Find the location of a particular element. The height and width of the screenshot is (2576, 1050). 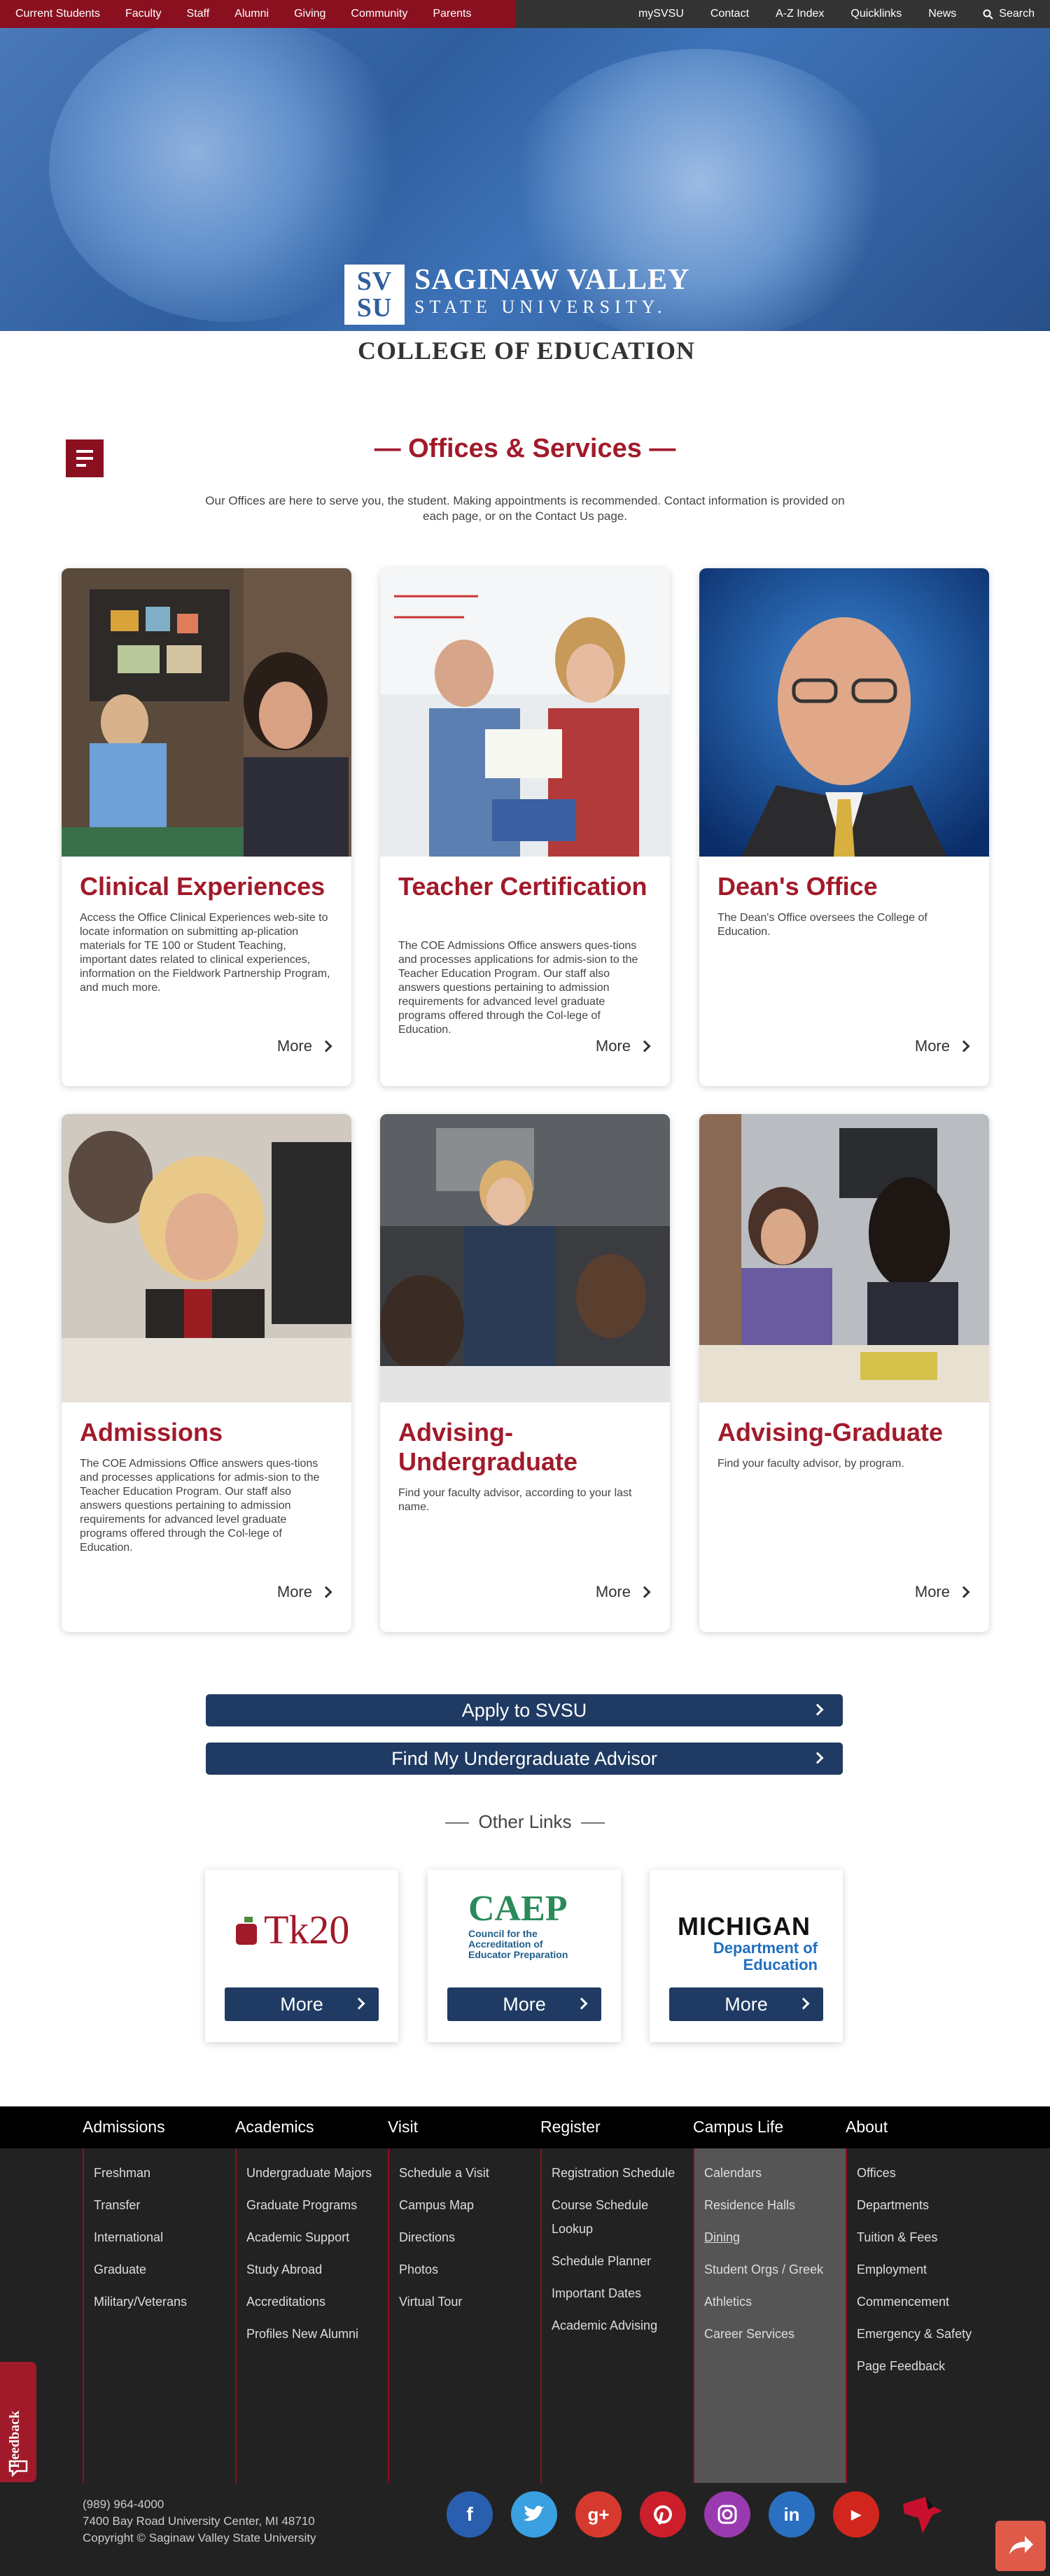

nav-giving: Giving is located at coordinates (310, 14).